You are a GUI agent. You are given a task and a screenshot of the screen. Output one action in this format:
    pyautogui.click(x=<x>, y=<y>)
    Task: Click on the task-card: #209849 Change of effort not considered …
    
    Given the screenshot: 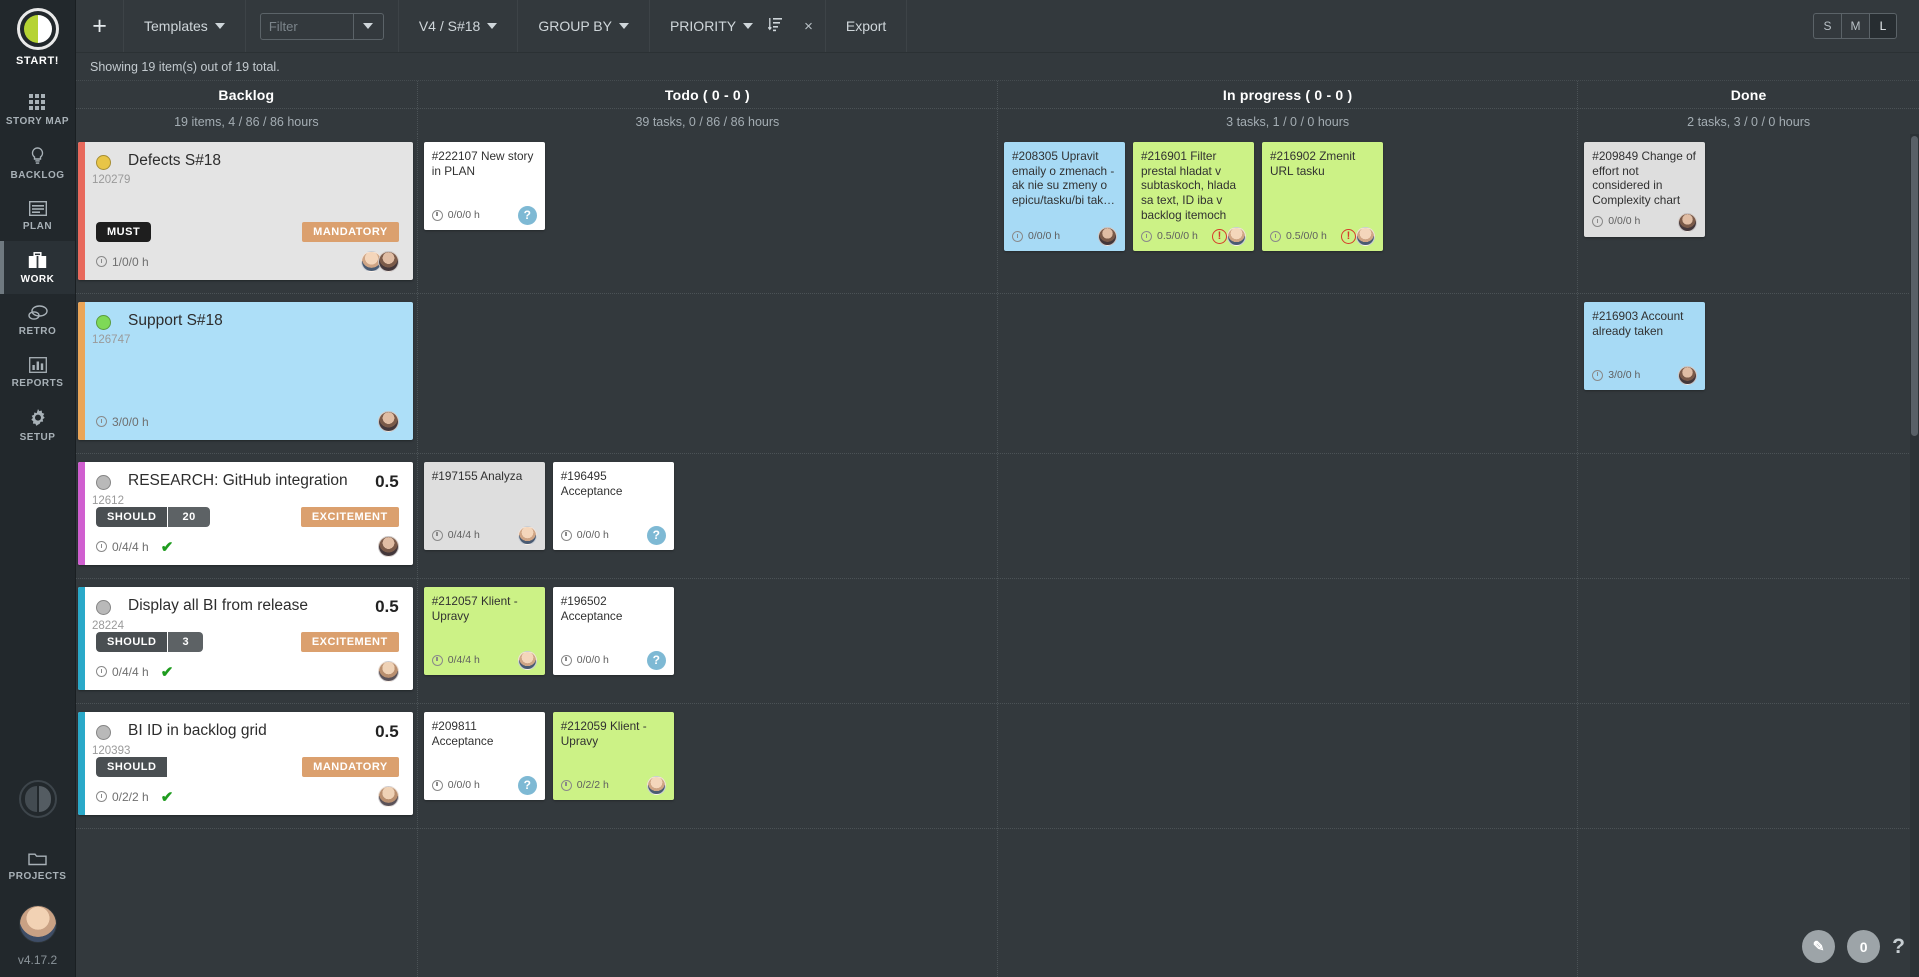 What is the action you would take?
    pyautogui.click(x=1645, y=189)
    